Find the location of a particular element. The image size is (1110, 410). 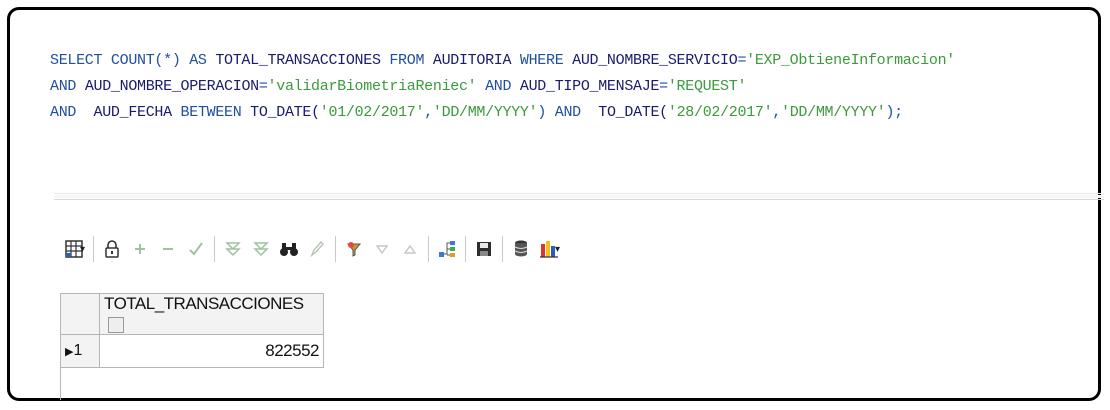

filter-down-icon is located at coordinates (233, 249).